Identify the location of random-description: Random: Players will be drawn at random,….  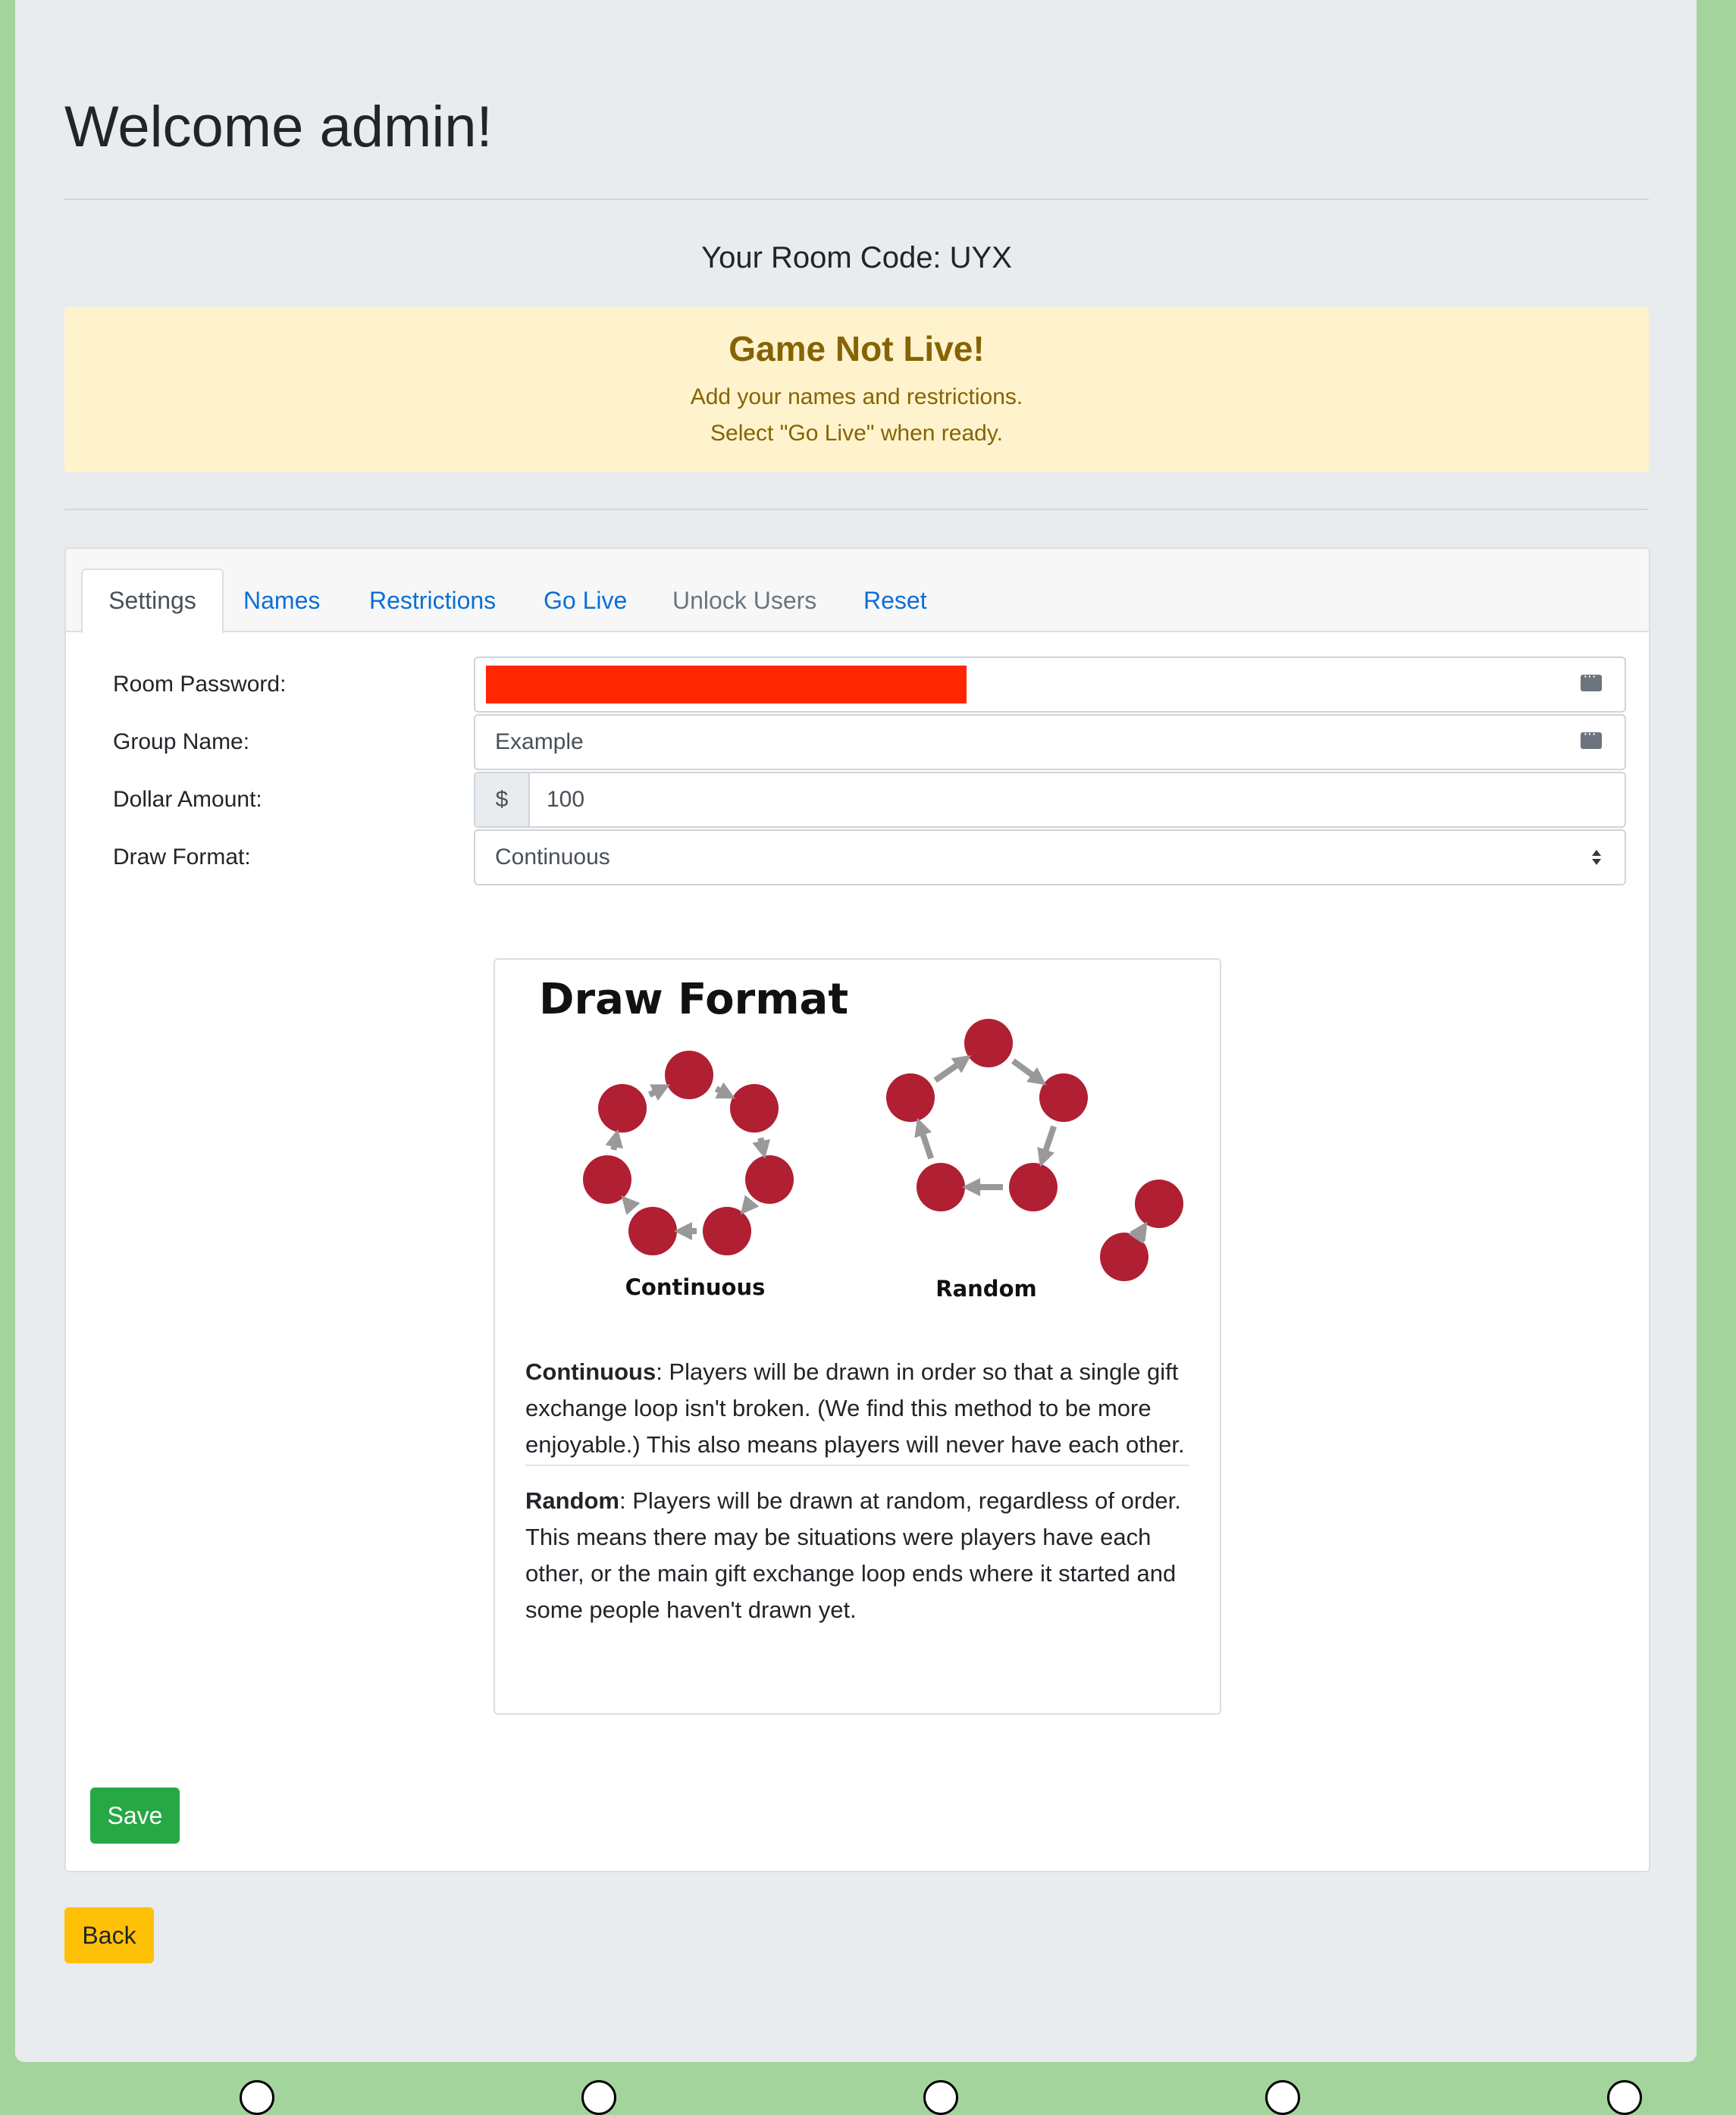
(858, 1555).